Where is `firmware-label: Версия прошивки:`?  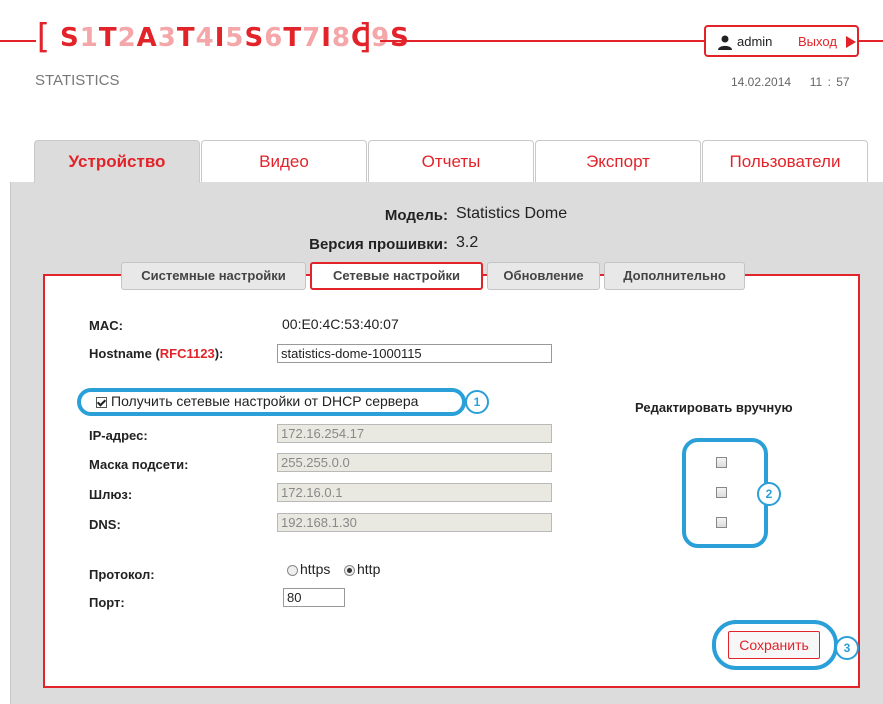
firmware-label: Версия прошивки: is located at coordinates (378, 244).